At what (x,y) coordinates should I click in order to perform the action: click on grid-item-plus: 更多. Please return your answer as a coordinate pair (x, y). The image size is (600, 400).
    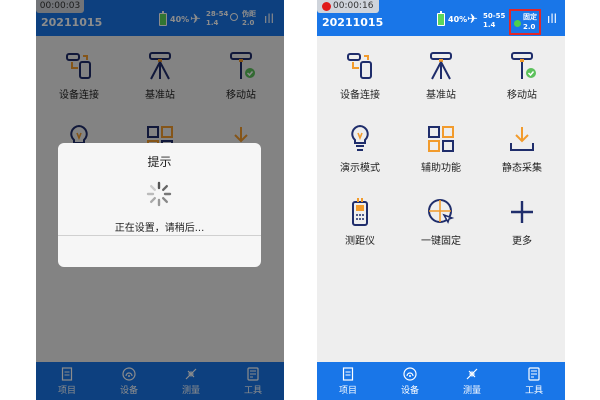
    Looking at the image, I should click on (522, 224).